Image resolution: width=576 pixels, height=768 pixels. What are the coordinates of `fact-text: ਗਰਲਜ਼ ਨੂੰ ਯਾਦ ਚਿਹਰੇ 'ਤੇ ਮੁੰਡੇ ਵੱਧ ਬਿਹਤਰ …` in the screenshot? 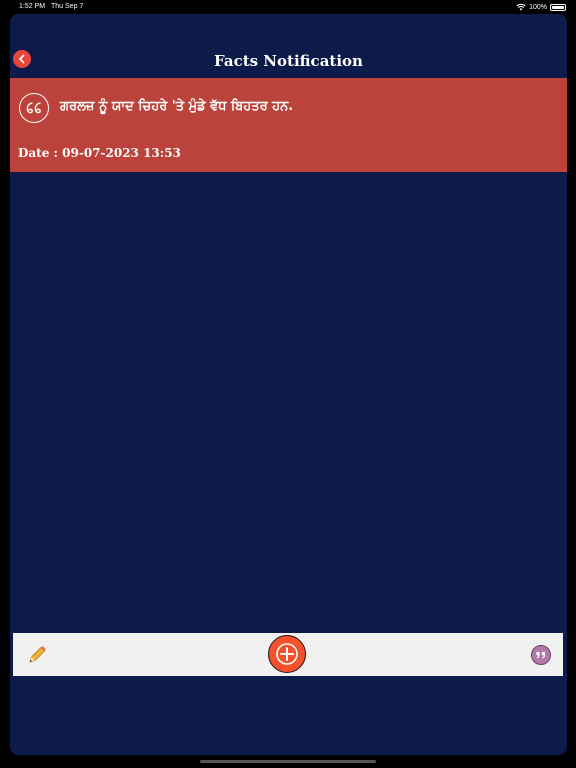 It's located at (177, 106).